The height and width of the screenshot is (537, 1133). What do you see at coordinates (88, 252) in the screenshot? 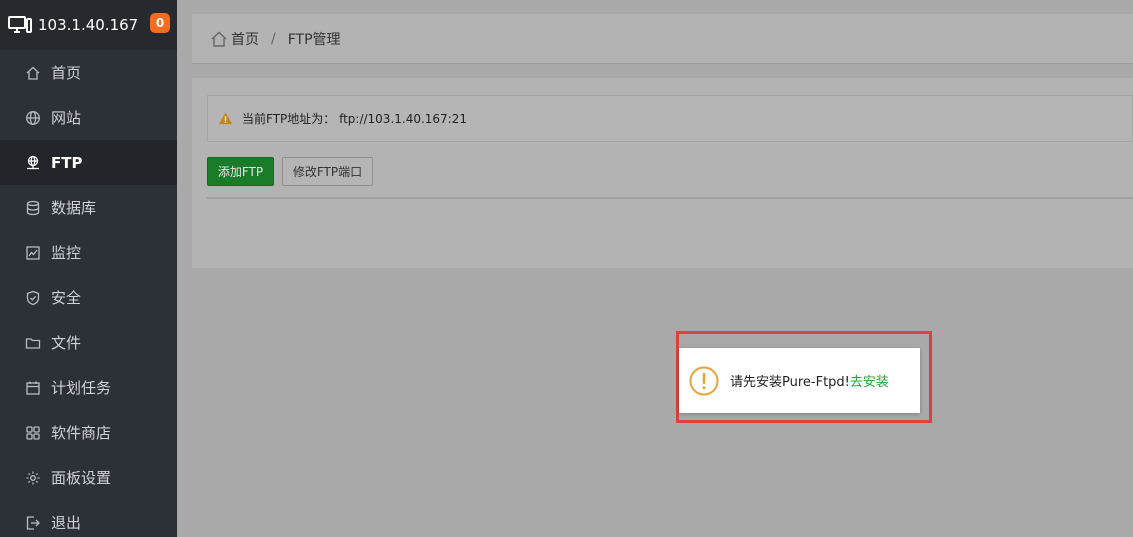
I see `sidebar-item-monitor: 监控` at bounding box center [88, 252].